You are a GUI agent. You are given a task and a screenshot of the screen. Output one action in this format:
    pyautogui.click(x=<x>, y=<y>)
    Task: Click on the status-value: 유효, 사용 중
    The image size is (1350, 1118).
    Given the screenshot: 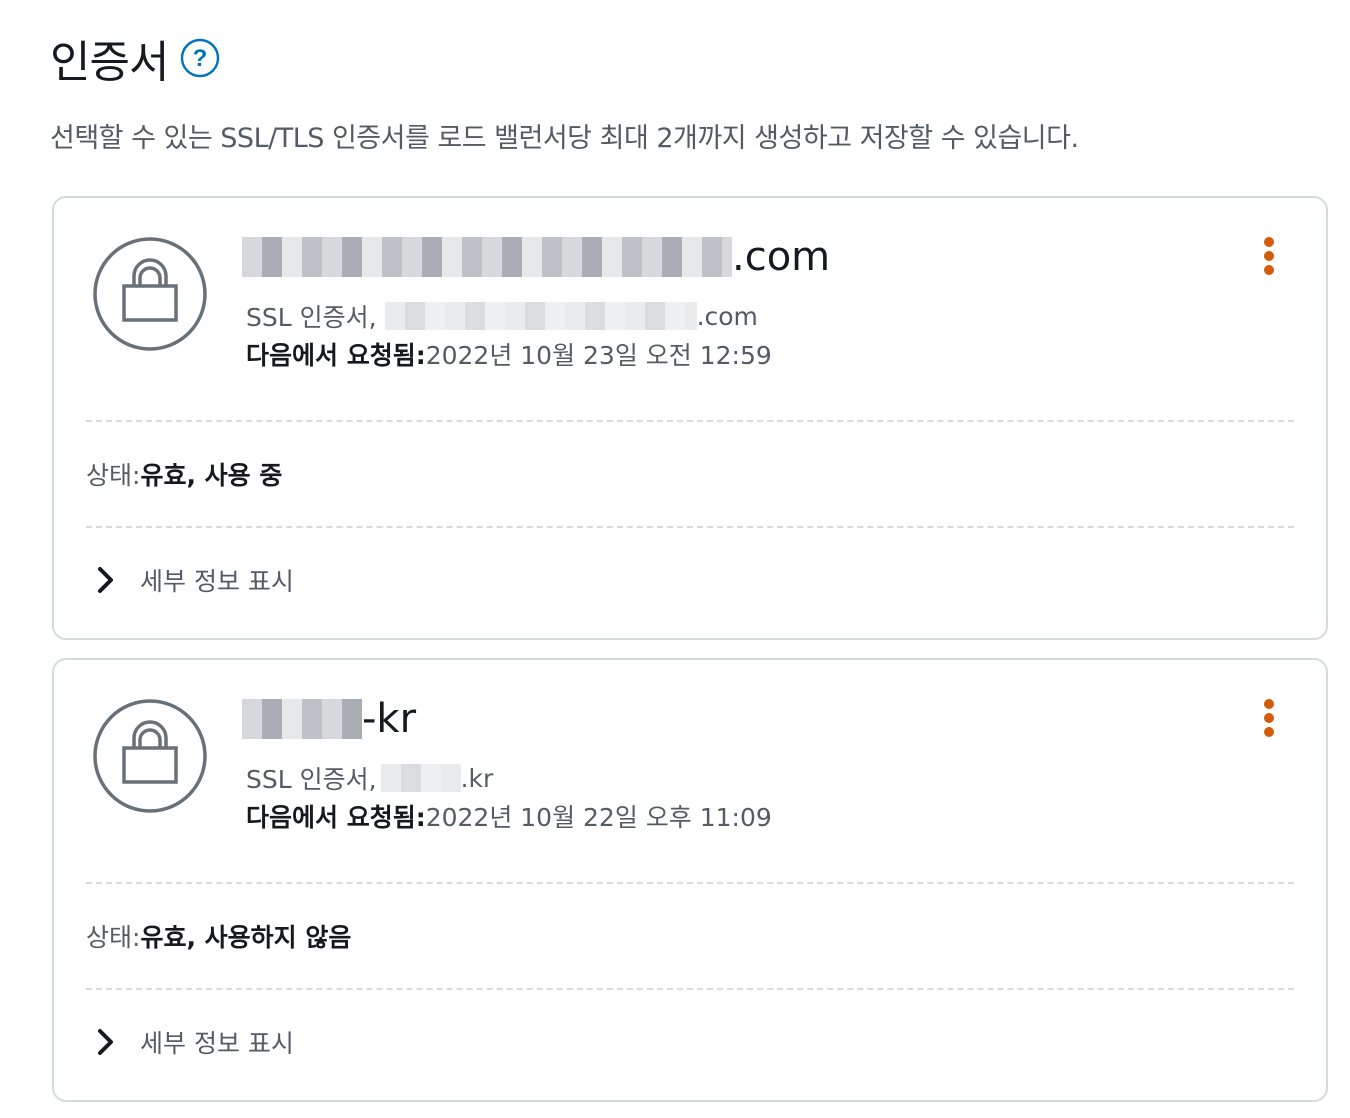 What is the action you would take?
    pyautogui.click(x=211, y=475)
    